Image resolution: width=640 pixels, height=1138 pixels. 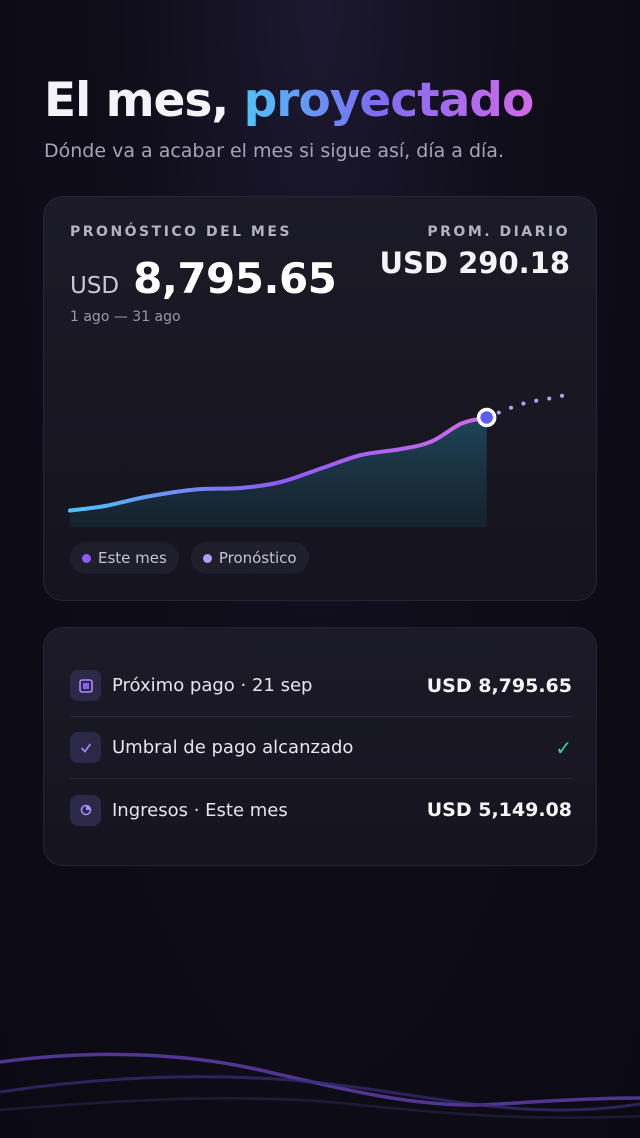 I want to click on title-accent: proyectado, so click(x=389, y=100).